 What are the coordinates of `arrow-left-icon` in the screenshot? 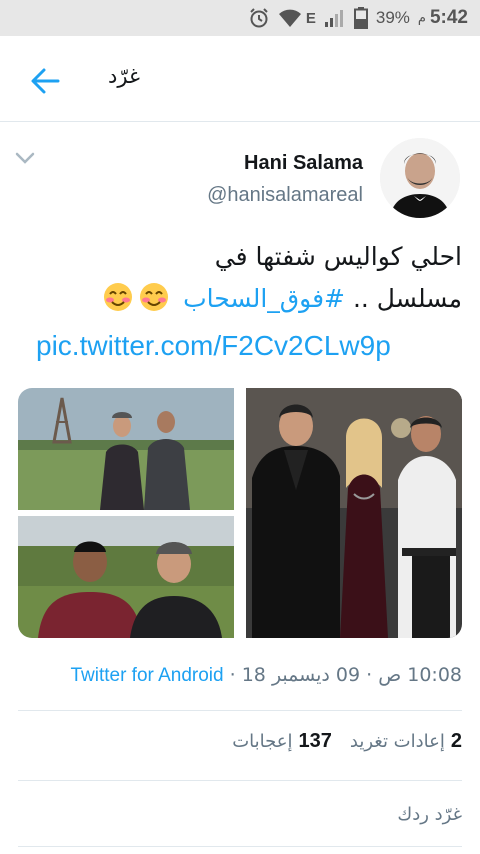 It's located at (45, 81).